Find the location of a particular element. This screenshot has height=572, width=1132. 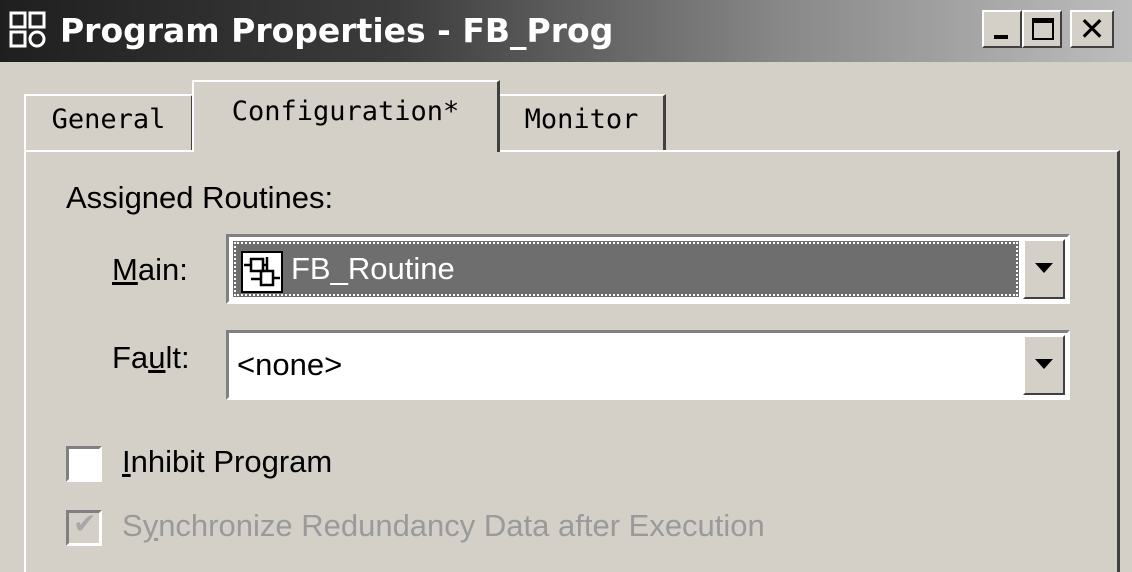

tab-general: General is located at coordinates (109, 122).